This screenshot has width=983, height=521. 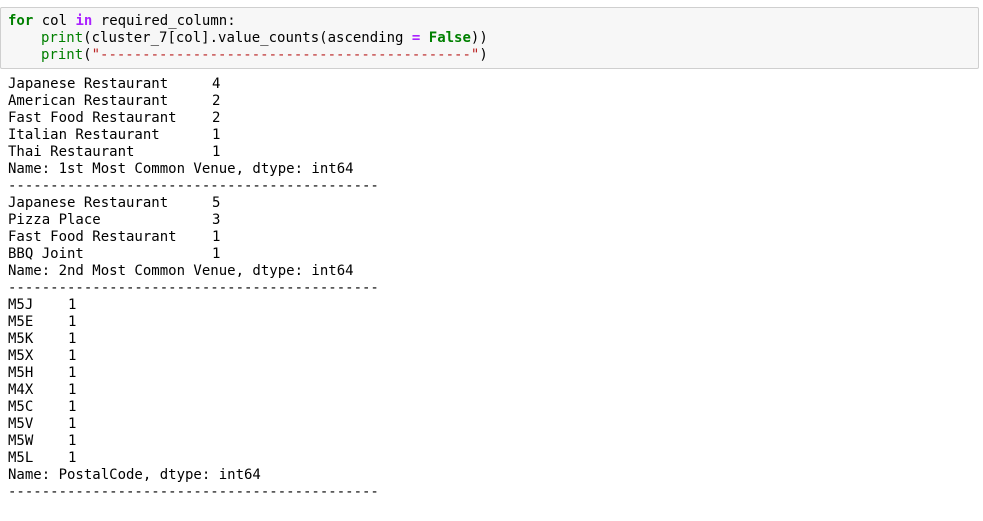 I want to click on list-item: M5E 1, so click(x=42, y=322).